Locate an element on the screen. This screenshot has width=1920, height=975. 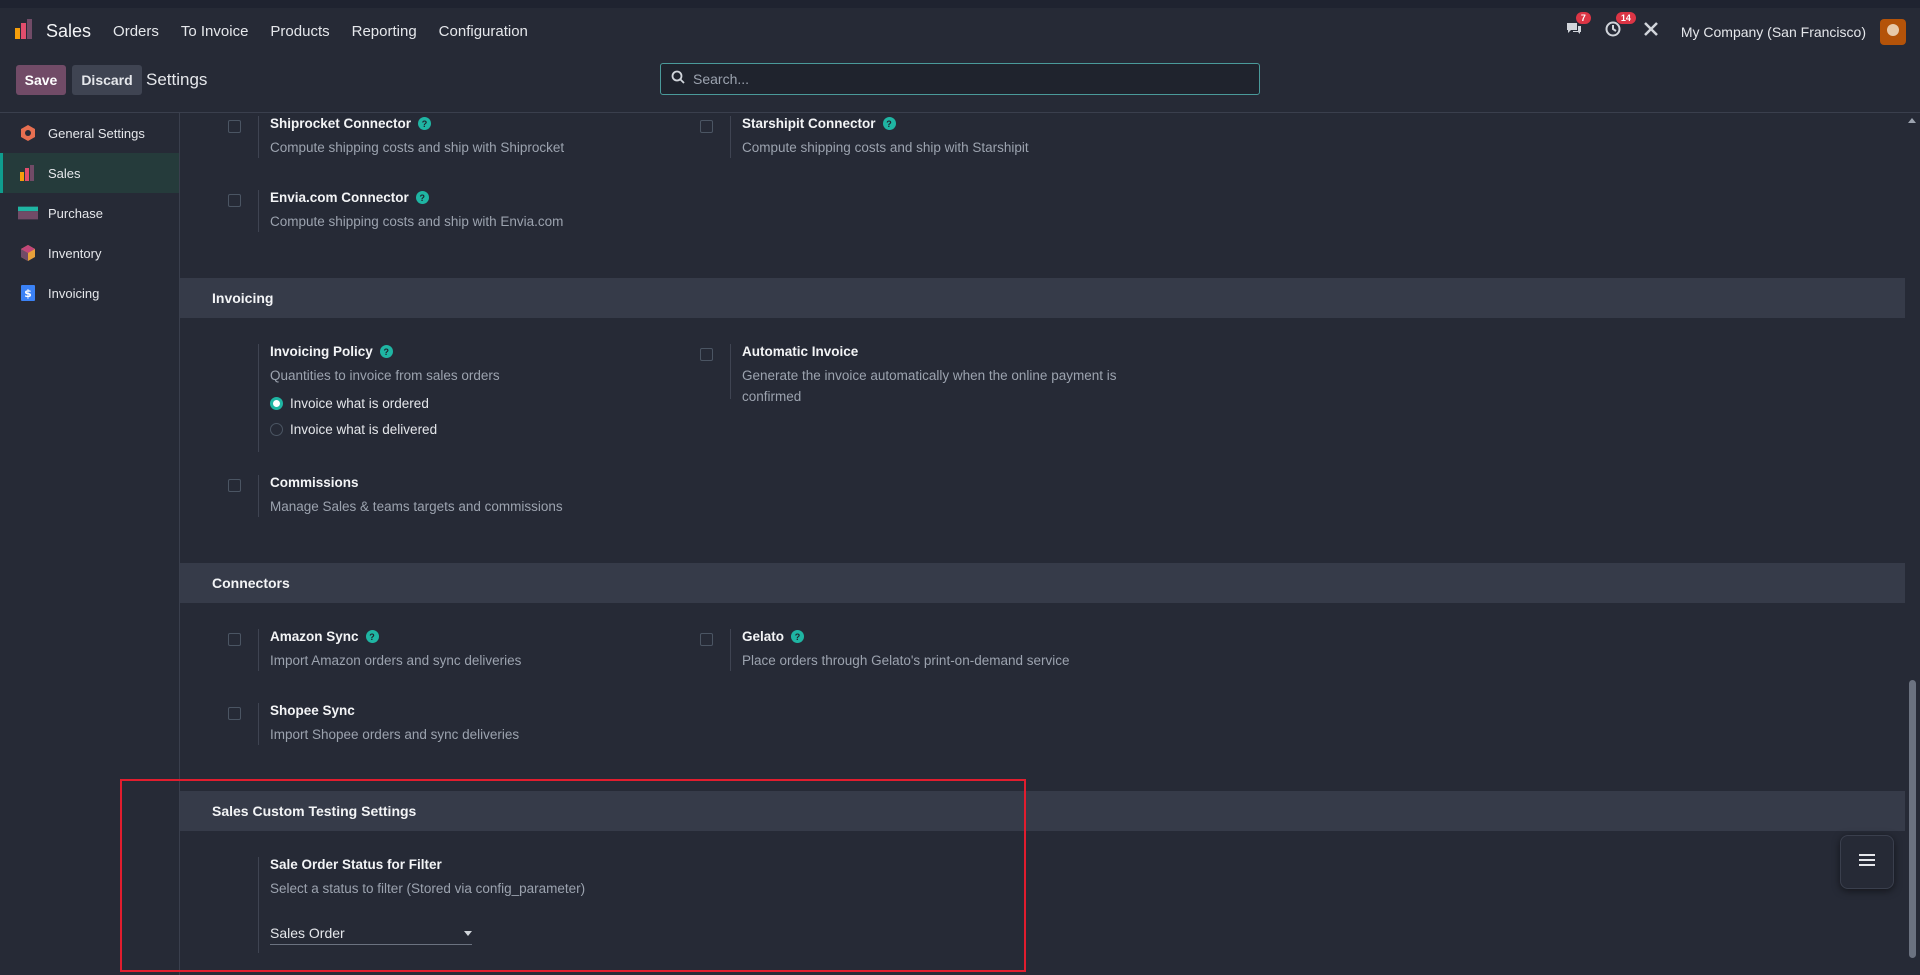
invoicing-icon: $ is located at coordinates (28, 293).